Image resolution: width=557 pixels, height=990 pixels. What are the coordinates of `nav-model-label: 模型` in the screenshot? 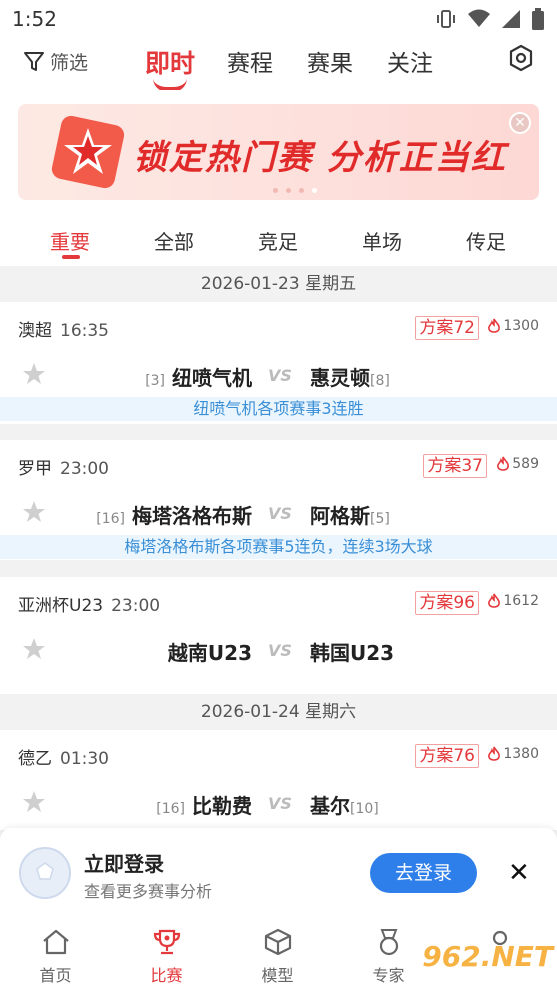 It's located at (277, 975).